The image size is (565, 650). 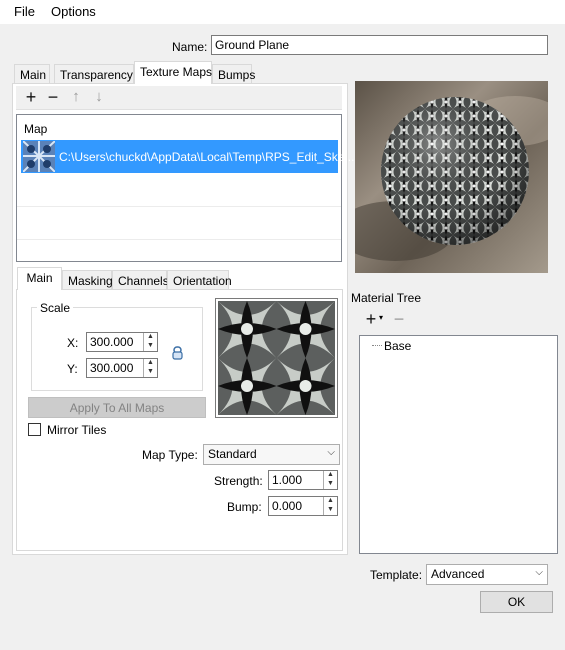 What do you see at coordinates (458, 574) in the screenshot?
I see `template-value: Advanced` at bounding box center [458, 574].